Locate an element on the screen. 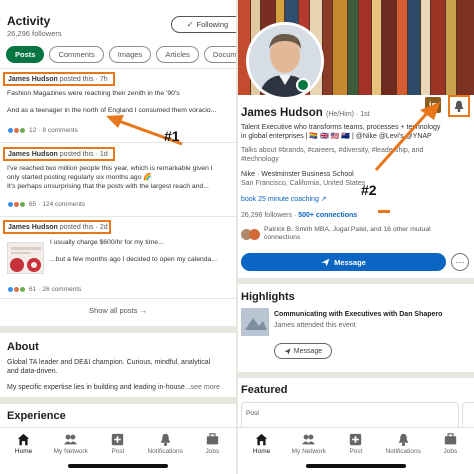 The image size is (474, 474). post-meta-highlight: James Hudson posted this · 7h is located at coordinates (59, 79).